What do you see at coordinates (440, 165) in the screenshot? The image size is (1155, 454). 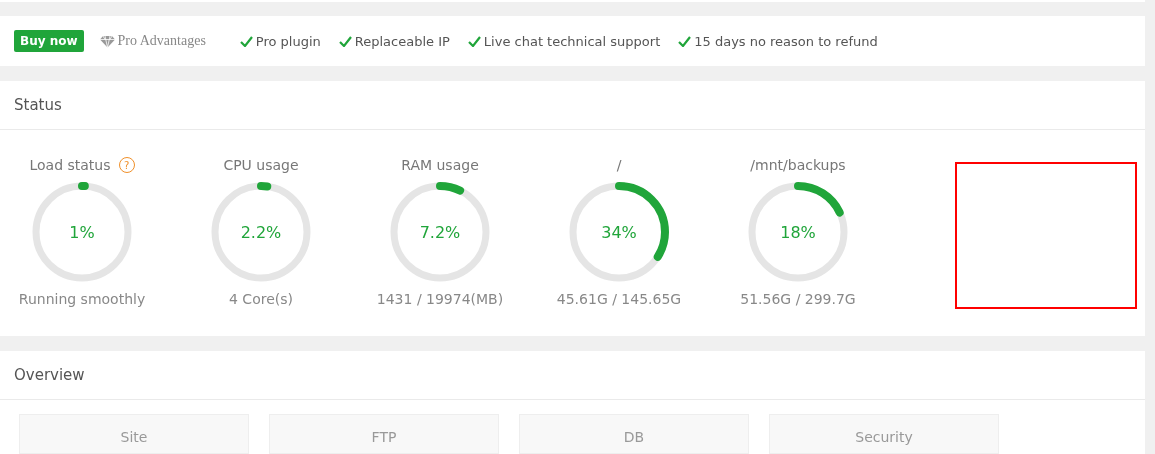 I see `gauge-label: RAM usage` at bounding box center [440, 165].